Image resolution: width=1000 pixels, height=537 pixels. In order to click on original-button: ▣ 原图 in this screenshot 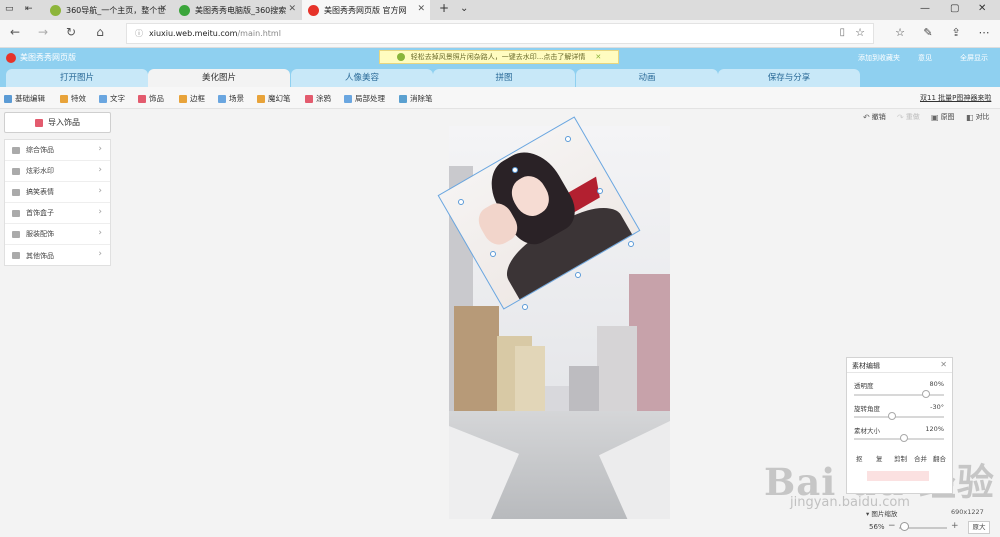, I will do `click(943, 117)`.